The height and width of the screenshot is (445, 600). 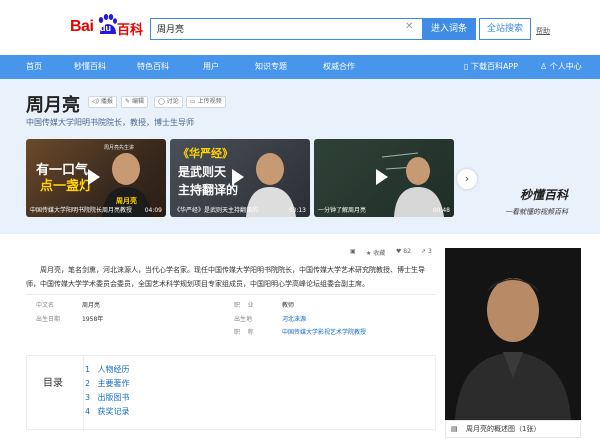 What do you see at coordinates (565, 66) in the screenshot?
I see `user-center-label: 个人中心` at bounding box center [565, 66].